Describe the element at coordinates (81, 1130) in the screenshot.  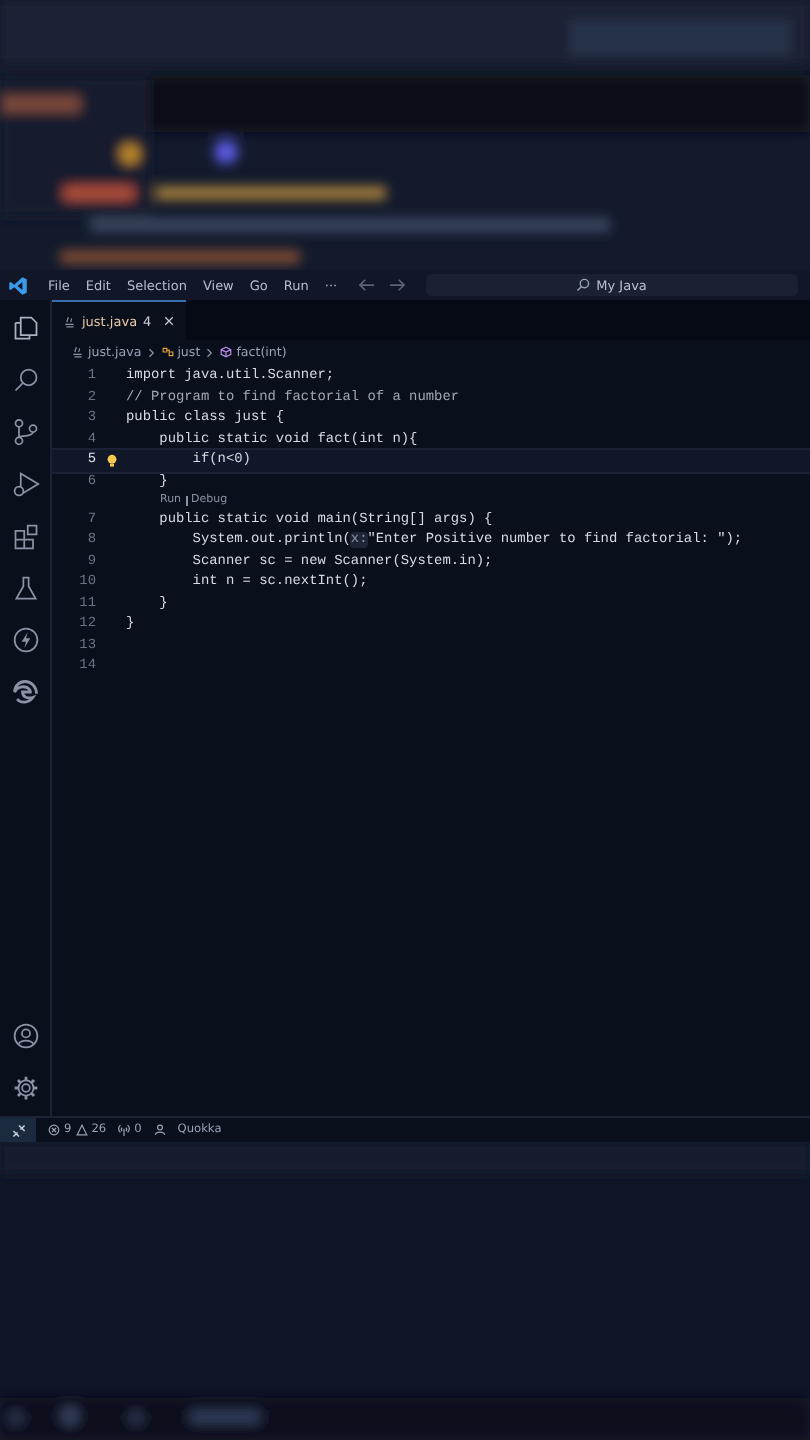
I see `warning-icon` at that location.